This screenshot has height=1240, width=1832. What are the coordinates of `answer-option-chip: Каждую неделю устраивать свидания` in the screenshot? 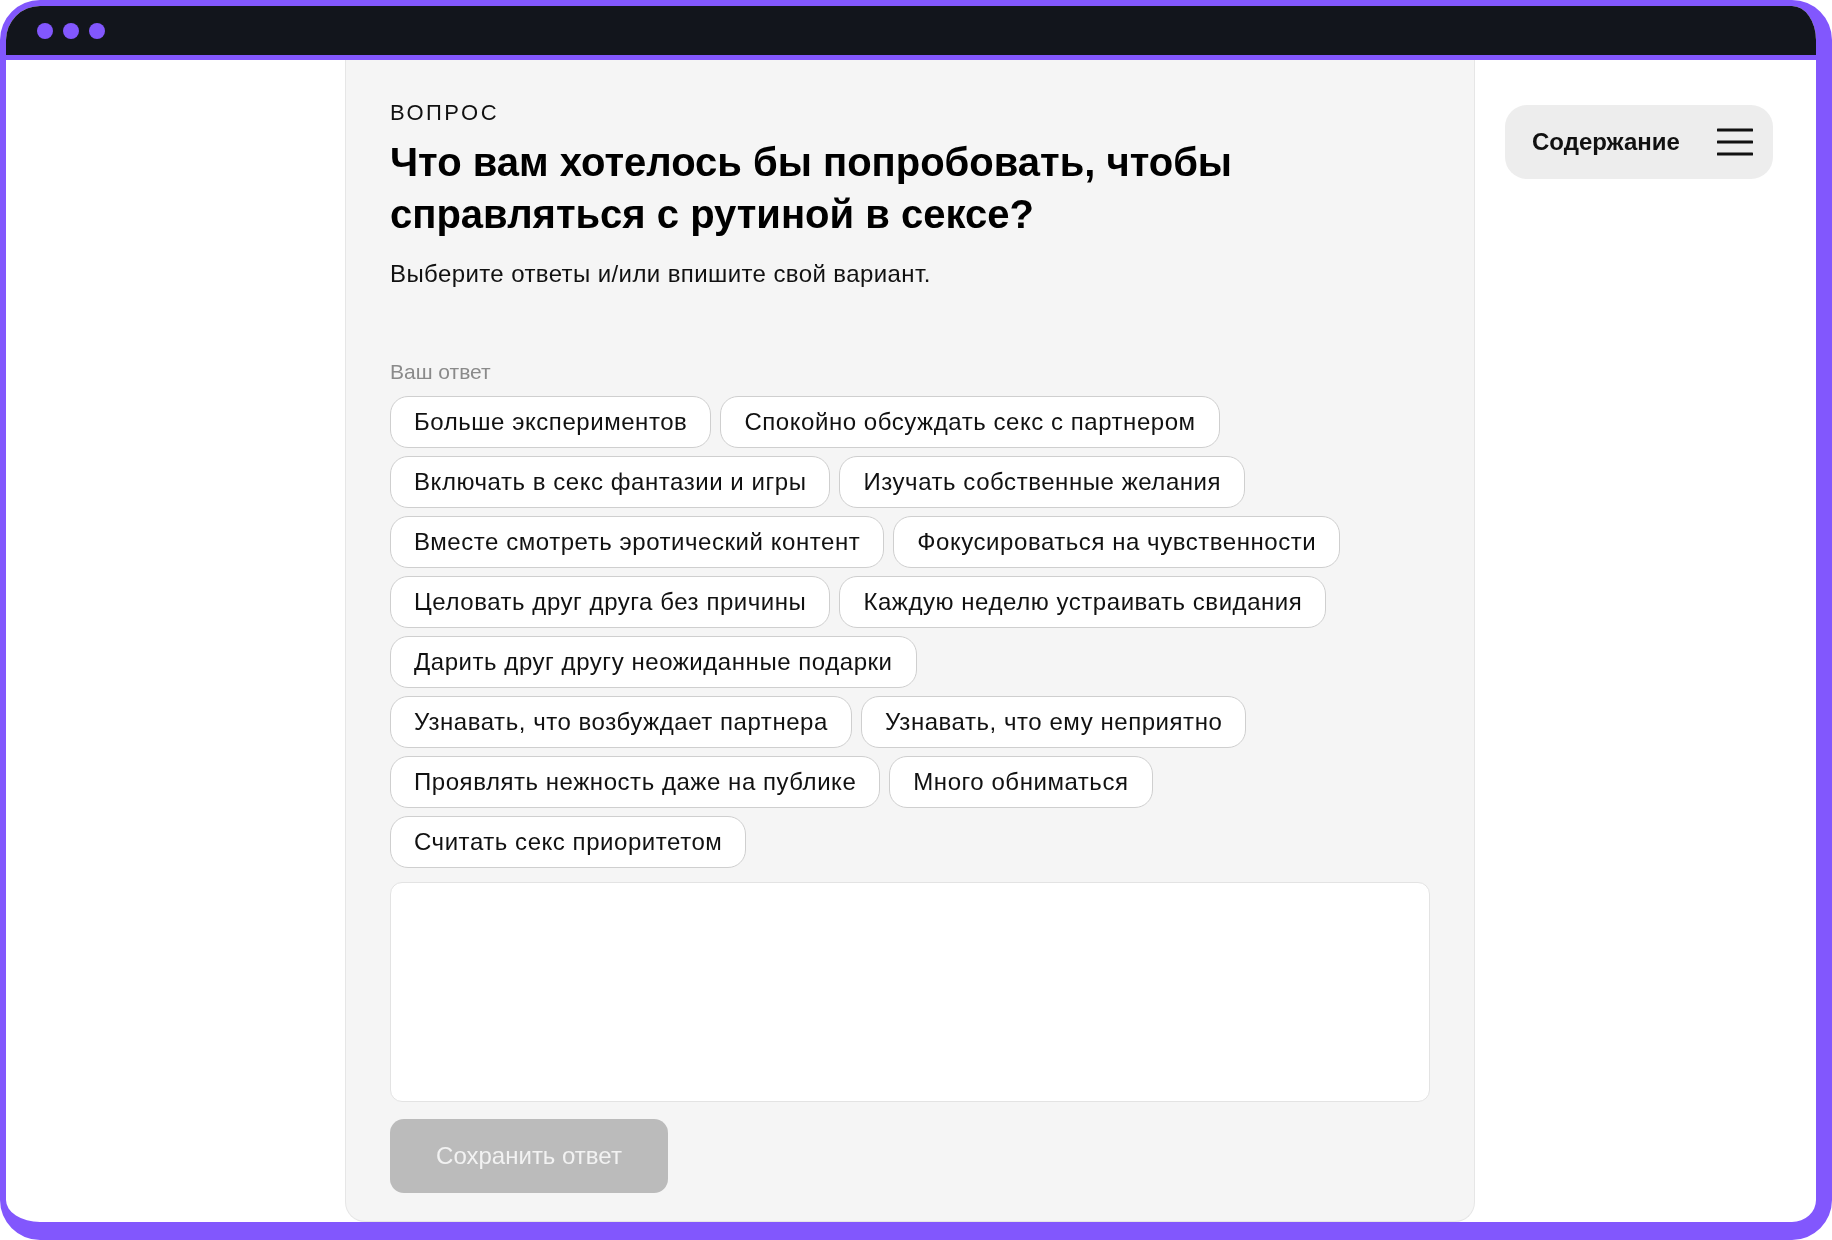 It's located at (1083, 602).